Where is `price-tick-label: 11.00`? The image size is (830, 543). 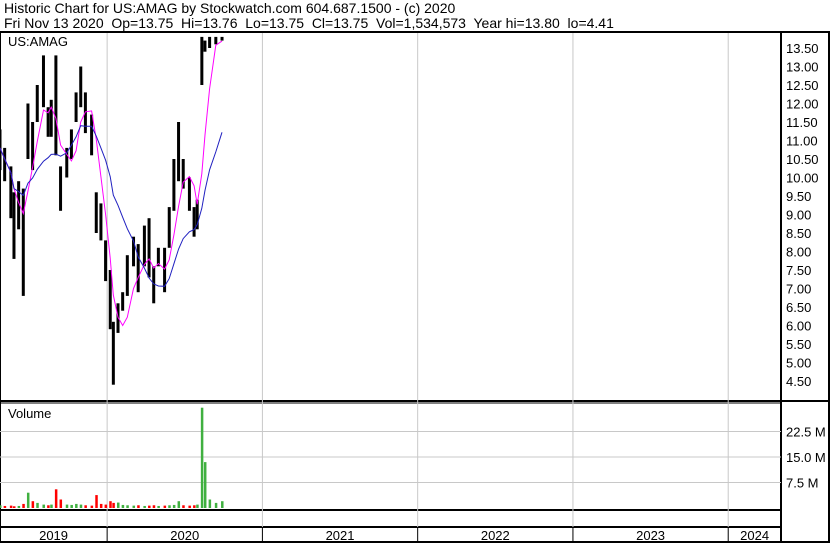
price-tick-label: 11.00 is located at coordinates (802, 141).